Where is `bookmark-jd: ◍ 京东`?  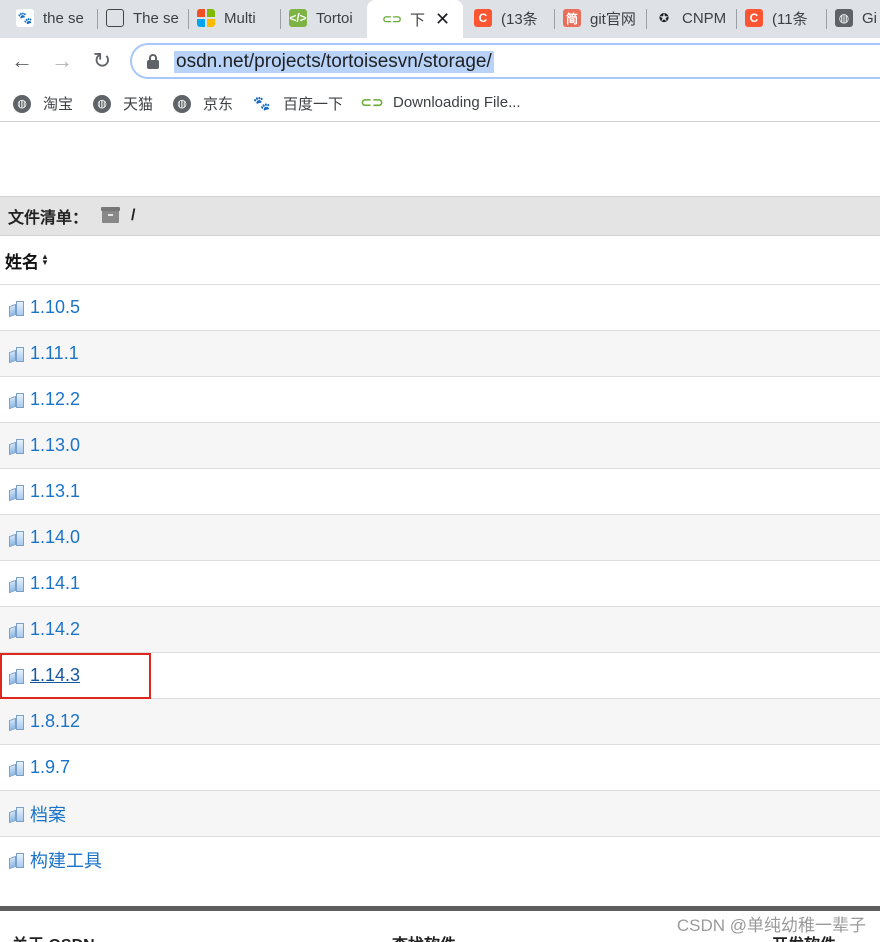 bookmark-jd: ◍ 京东 is located at coordinates (203, 103).